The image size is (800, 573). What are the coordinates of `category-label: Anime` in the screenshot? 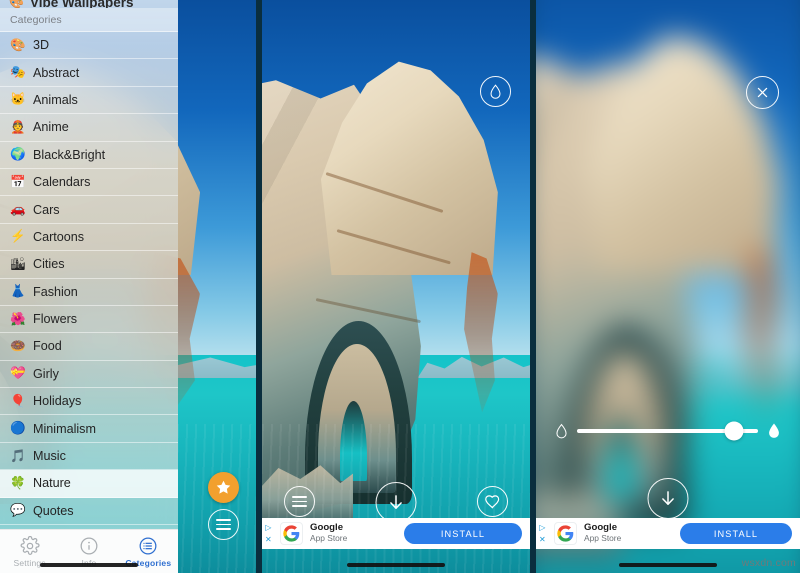 It's located at (51, 127).